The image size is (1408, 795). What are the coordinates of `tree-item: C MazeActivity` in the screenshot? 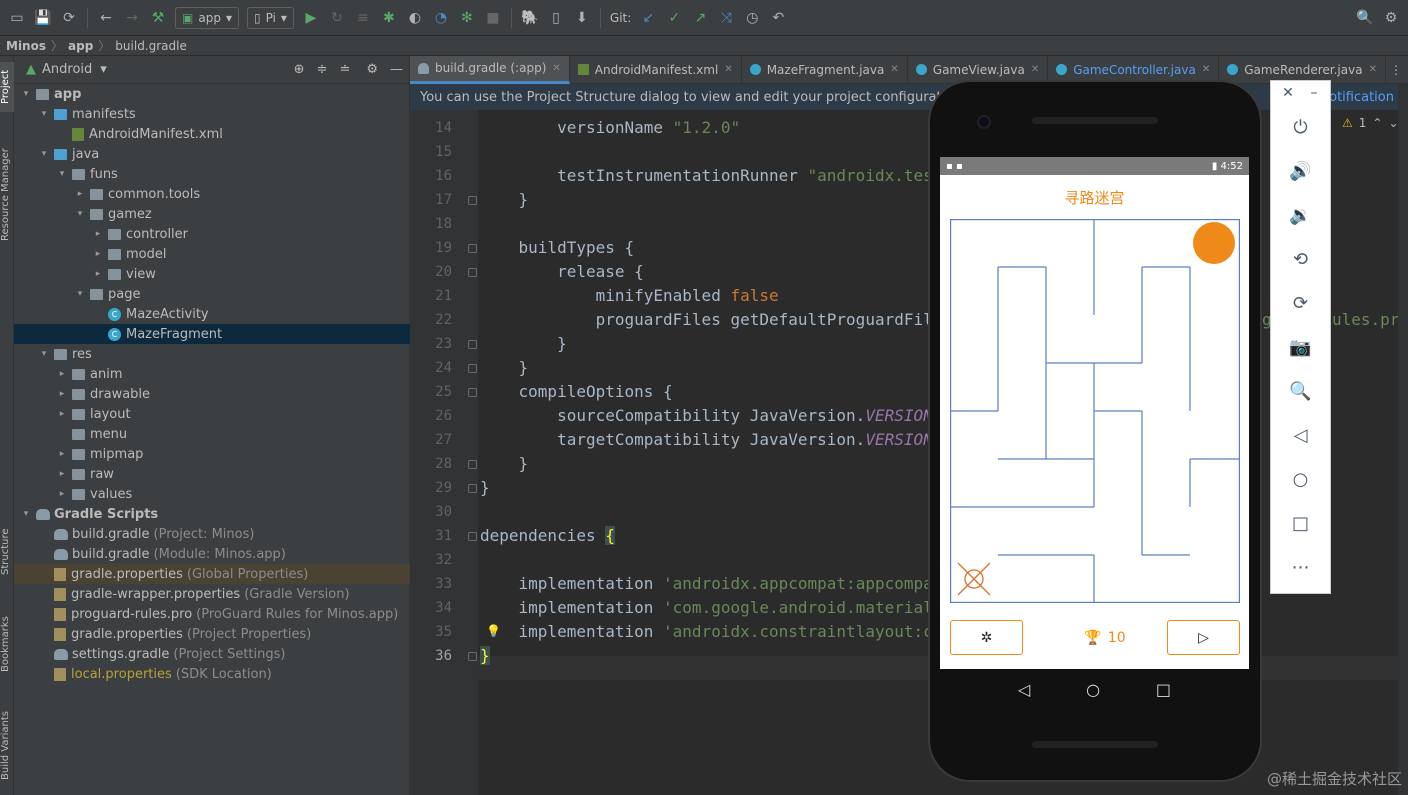 It's located at (212, 314).